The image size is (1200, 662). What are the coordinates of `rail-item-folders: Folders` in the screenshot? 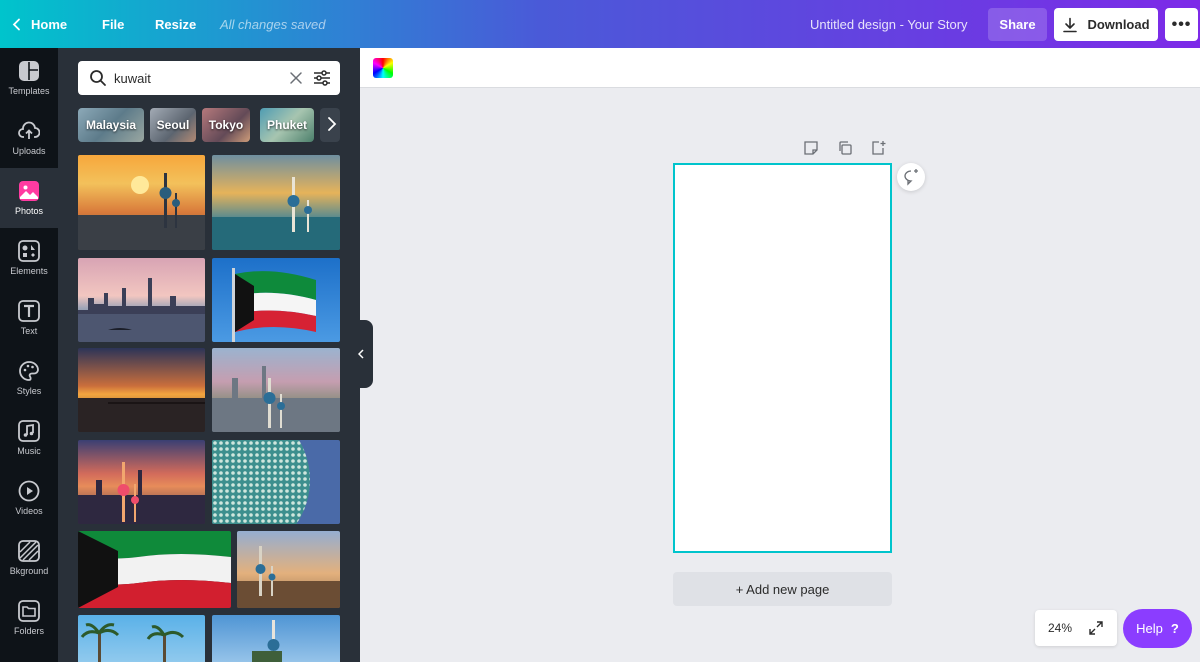 It's located at (29, 618).